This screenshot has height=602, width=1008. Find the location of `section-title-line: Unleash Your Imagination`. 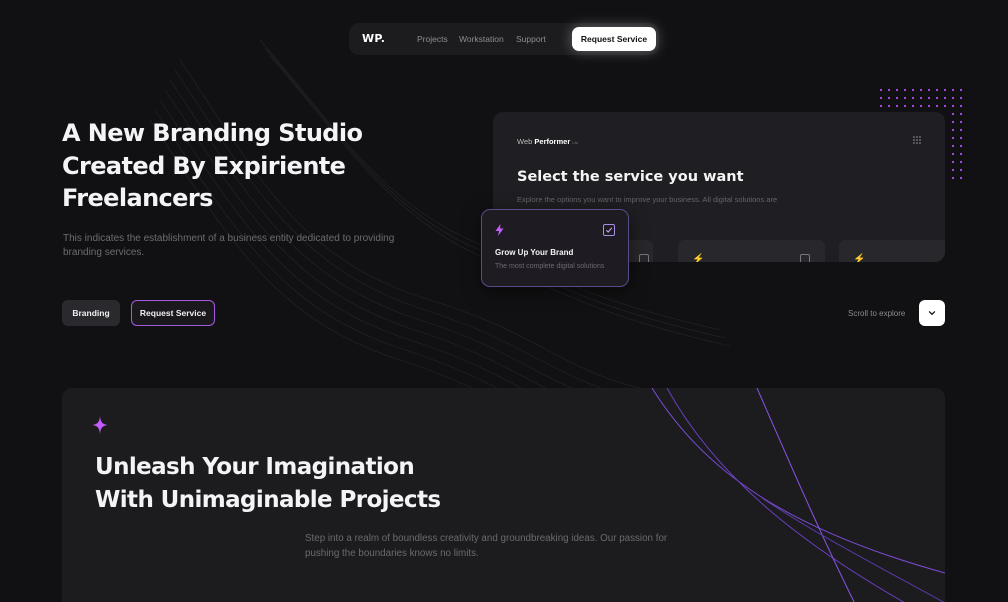

section-title-line: Unleash Your Imagination is located at coordinates (255, 467).